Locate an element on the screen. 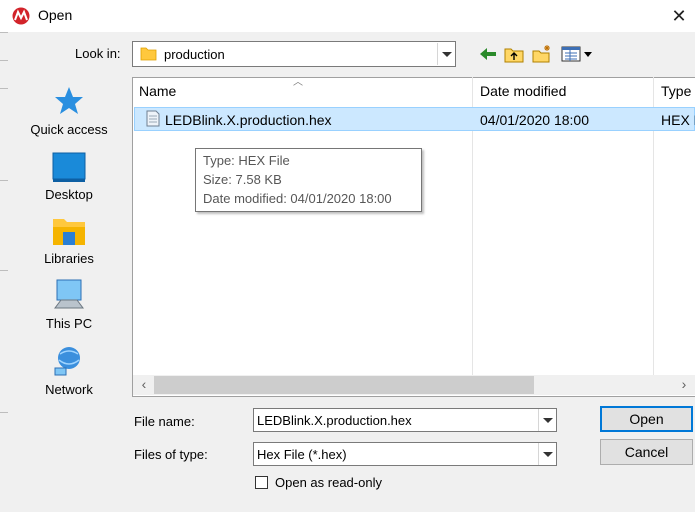  up-folder-icon is located at coordinates (514, 54).